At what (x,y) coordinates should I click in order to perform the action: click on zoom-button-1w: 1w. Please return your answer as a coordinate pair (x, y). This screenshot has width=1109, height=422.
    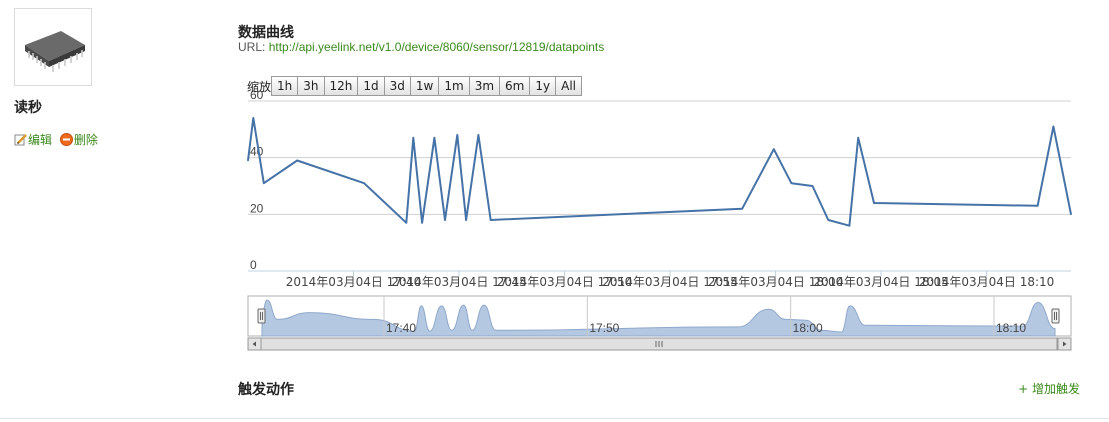
    Looking at the image, I should click on (424, 86).